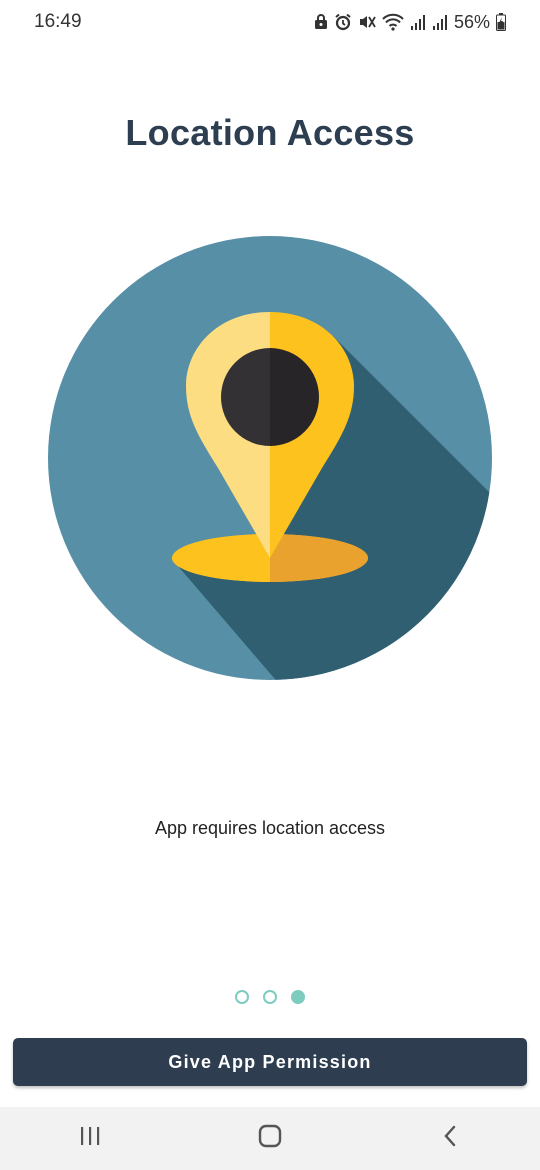  I want to click on home-icon, so click(270, 1138).